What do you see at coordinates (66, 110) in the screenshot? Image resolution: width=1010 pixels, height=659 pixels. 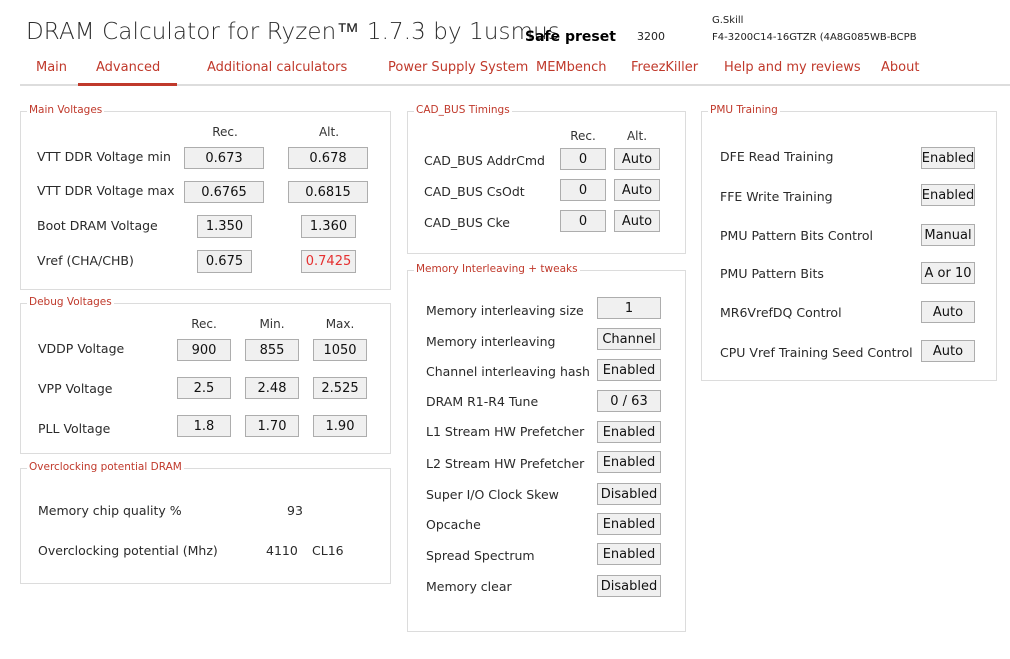 I see `main-voltages-legend: Main Voltages` at bounding box center [66, 110].